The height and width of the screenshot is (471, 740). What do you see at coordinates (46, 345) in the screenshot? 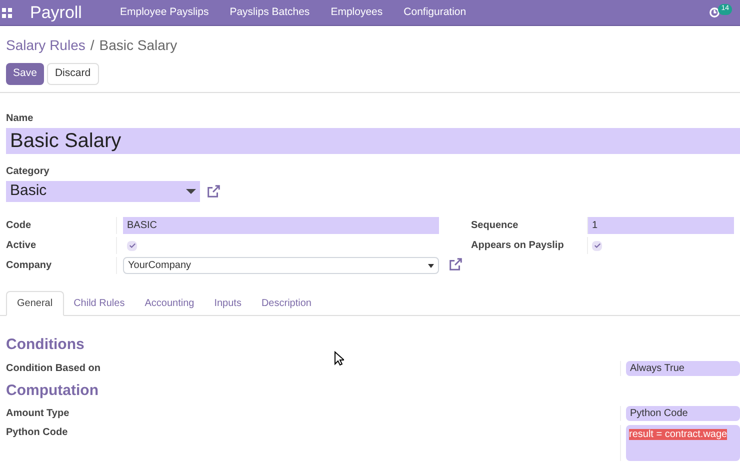
I see `section-heading: Conditions` at bounding box center [46, 345].